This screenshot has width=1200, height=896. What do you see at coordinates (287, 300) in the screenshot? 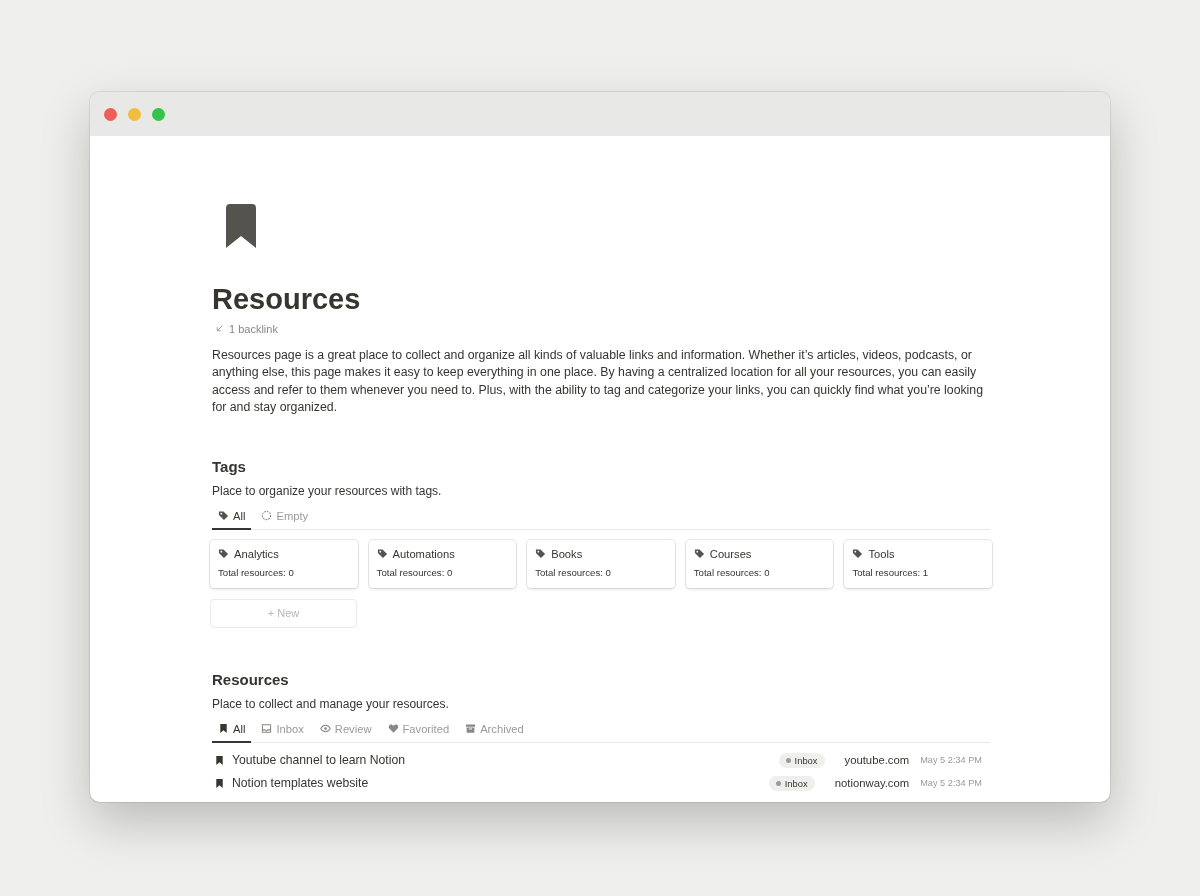
I see `page-title: Resources` at bounding box center [287, 300].